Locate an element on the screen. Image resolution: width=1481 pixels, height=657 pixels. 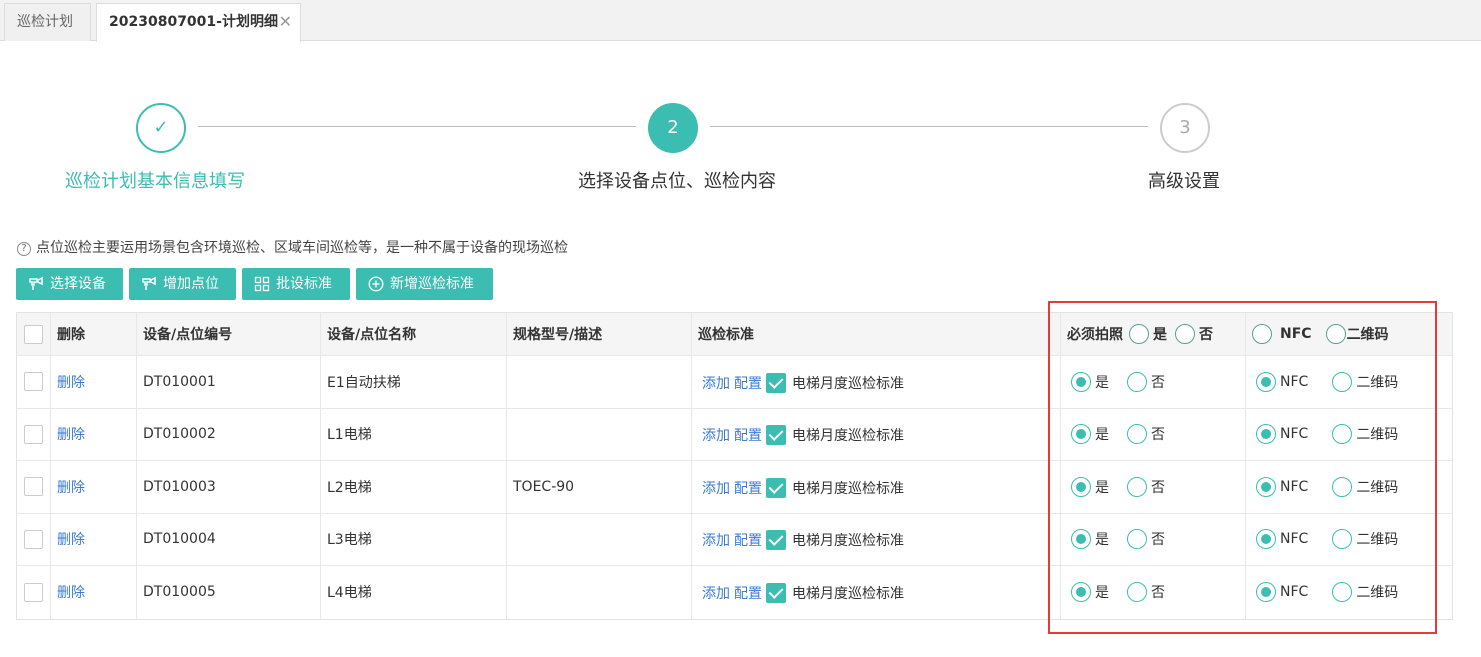
device-spec: TOEC-90 is located at coordinates (599, 487).